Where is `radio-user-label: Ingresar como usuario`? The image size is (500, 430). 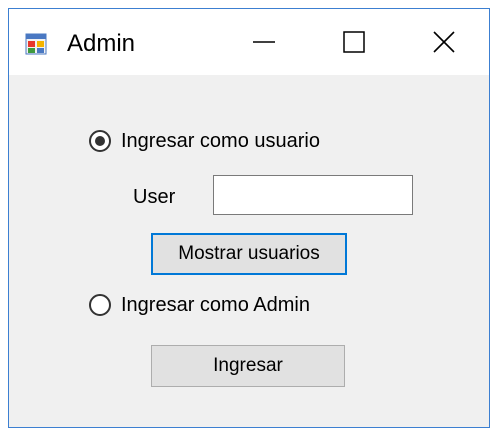
radio-user-label: Ingresar como usuario is located at coordinates (220, 141).